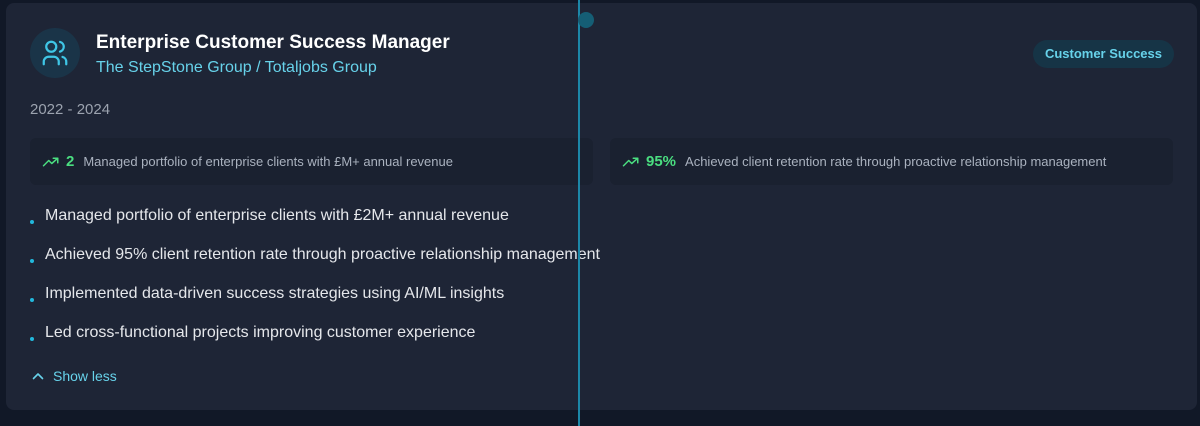 Image resolution: width=1200 pixels, height=426 pixels. Describe the element at coordinates (586, 20) in the screenshot. I see `timeline-dot` at that location.